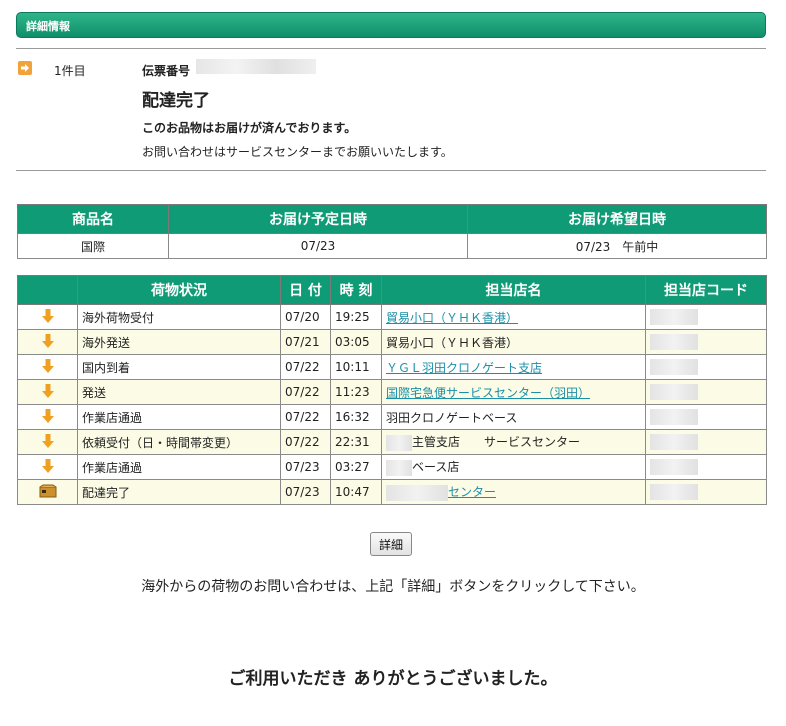  I want to click on delivered-box-icon, so click(47, 492).